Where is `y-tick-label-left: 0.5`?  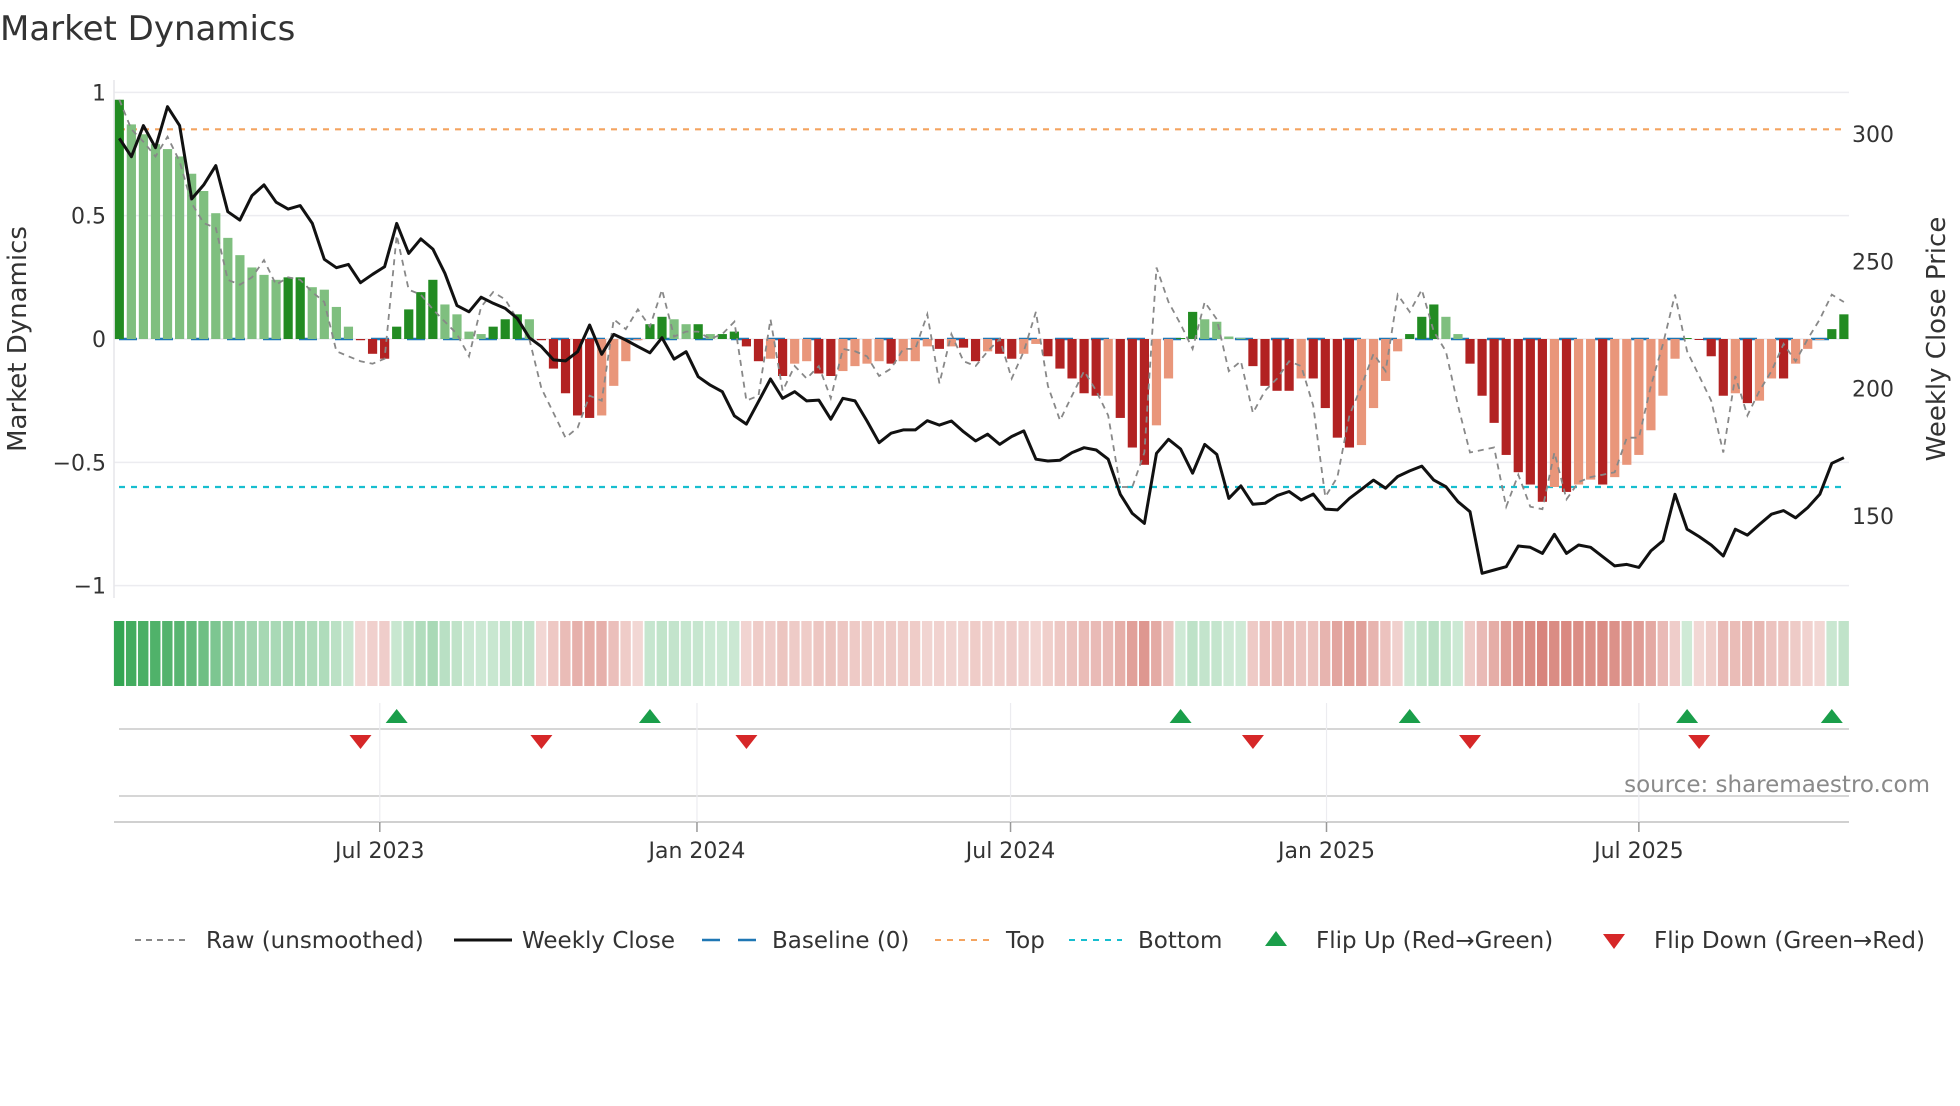 y-tick-label-left: 0.5 is located at coordinates (88, 217).